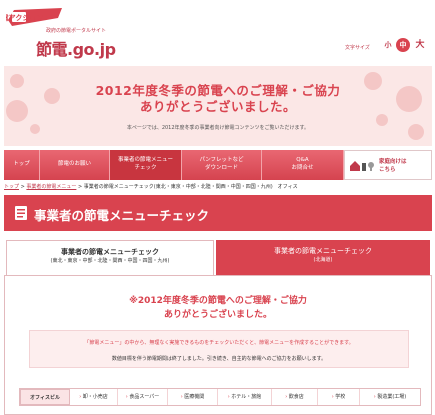 The width and height of the screenshot is (435, 415). I want to click on category-label: 医療機関, so click(194, 397).